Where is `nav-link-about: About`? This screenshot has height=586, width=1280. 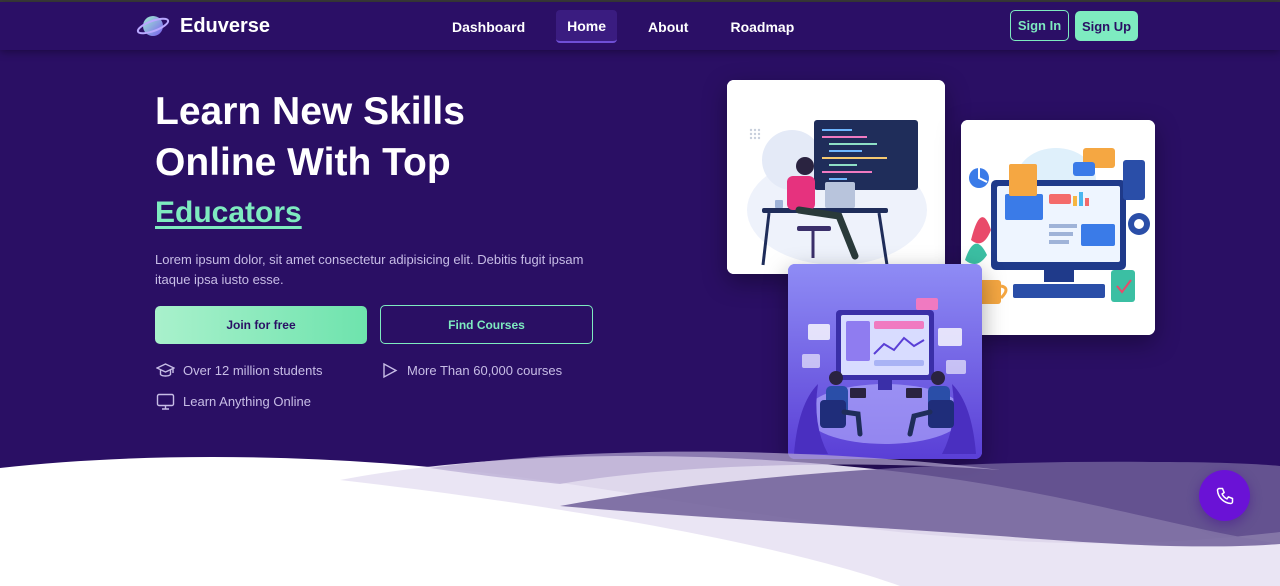 nav-link-about: About is located at coordinates (668, 26).